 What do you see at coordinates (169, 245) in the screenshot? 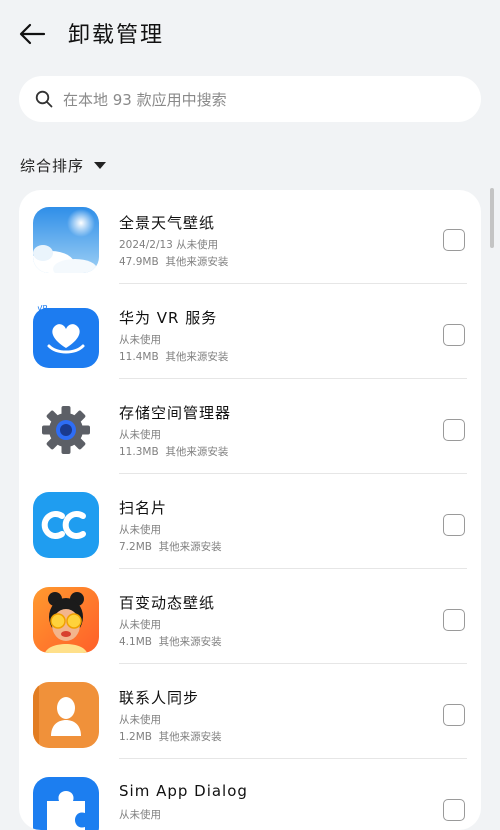
I see `usage-text: 2024/2/13 从未使用` at bounding box center [169, 245].